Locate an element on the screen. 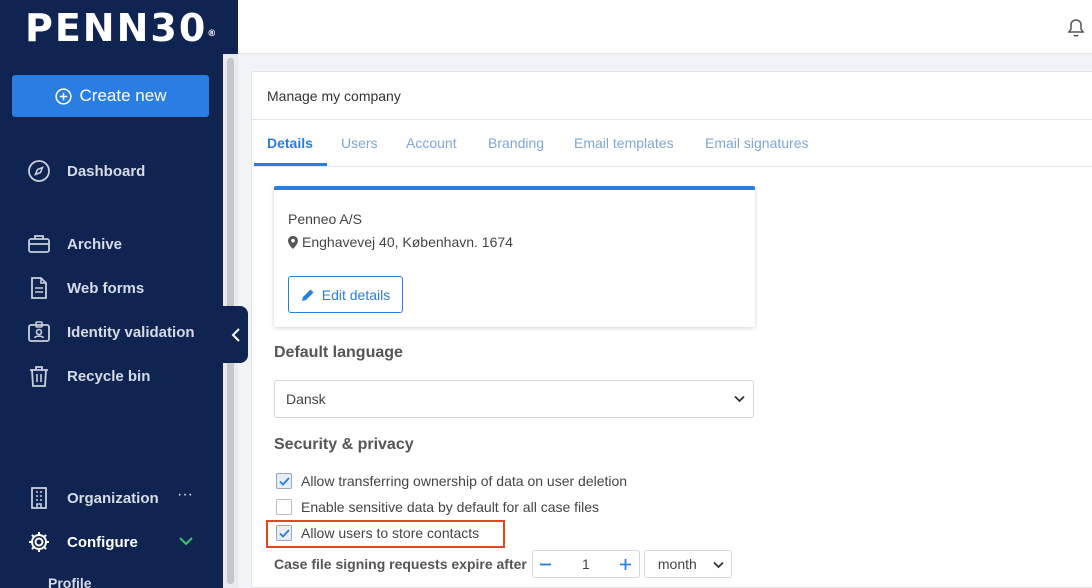 The image size is (1092, 588). company-address: Enghavevej 40, København. 1674 is located at coordinates (400, 242).